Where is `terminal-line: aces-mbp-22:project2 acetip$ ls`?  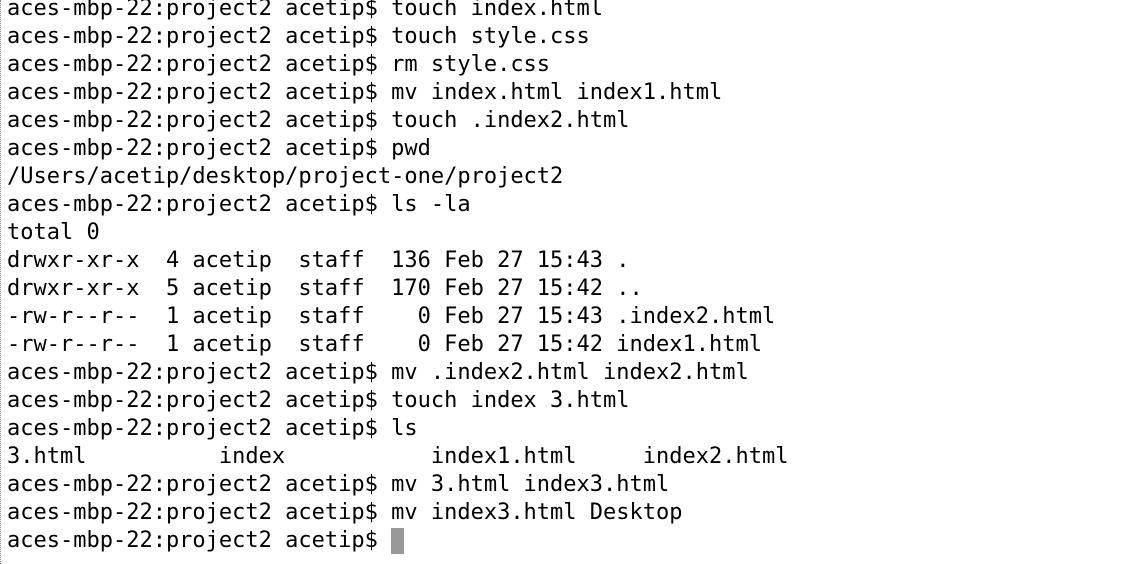 terminal-line: aces-mbp-22:project2 acetip$ ls is located at coordinates (564, 429).